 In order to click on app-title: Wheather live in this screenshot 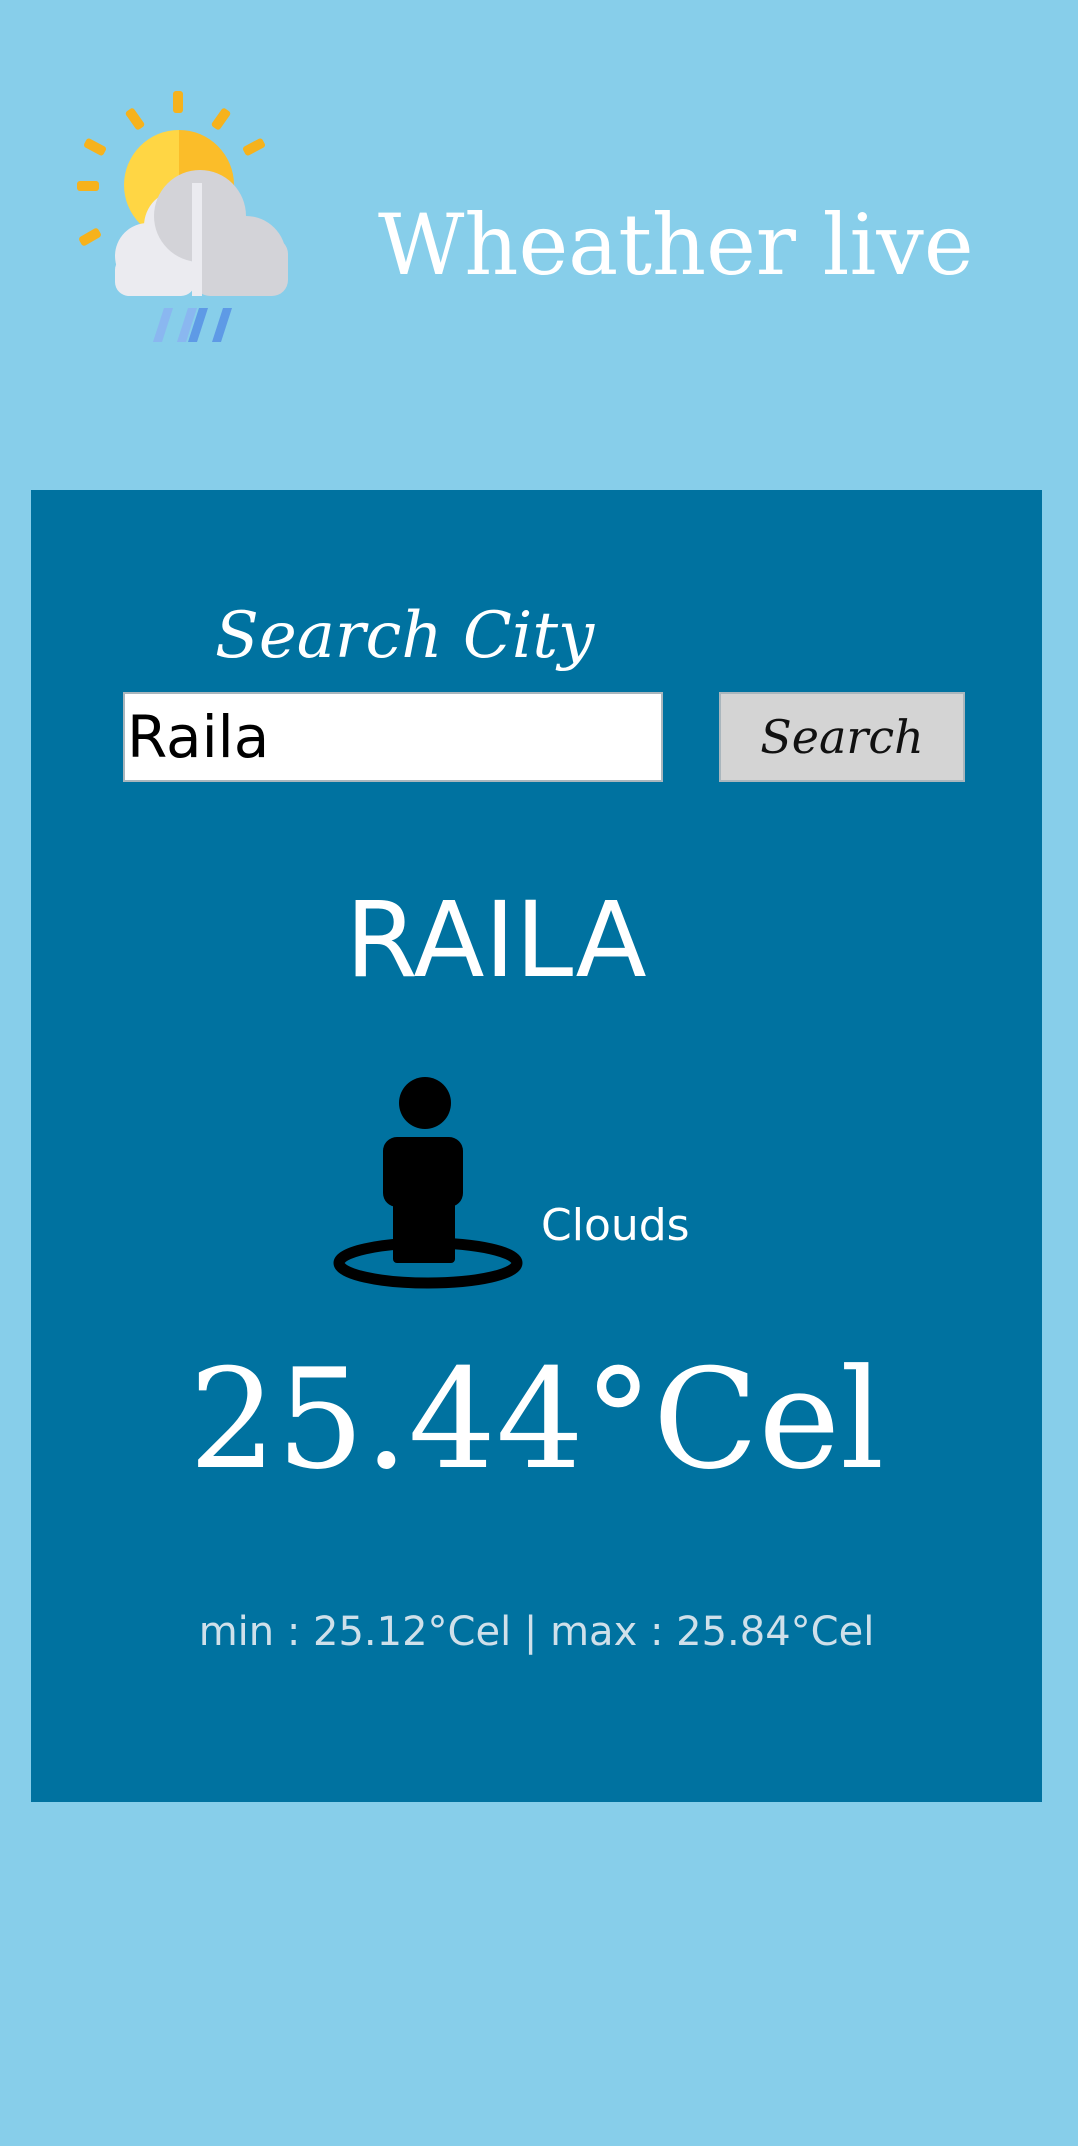, I will do `click(676, 245)`.